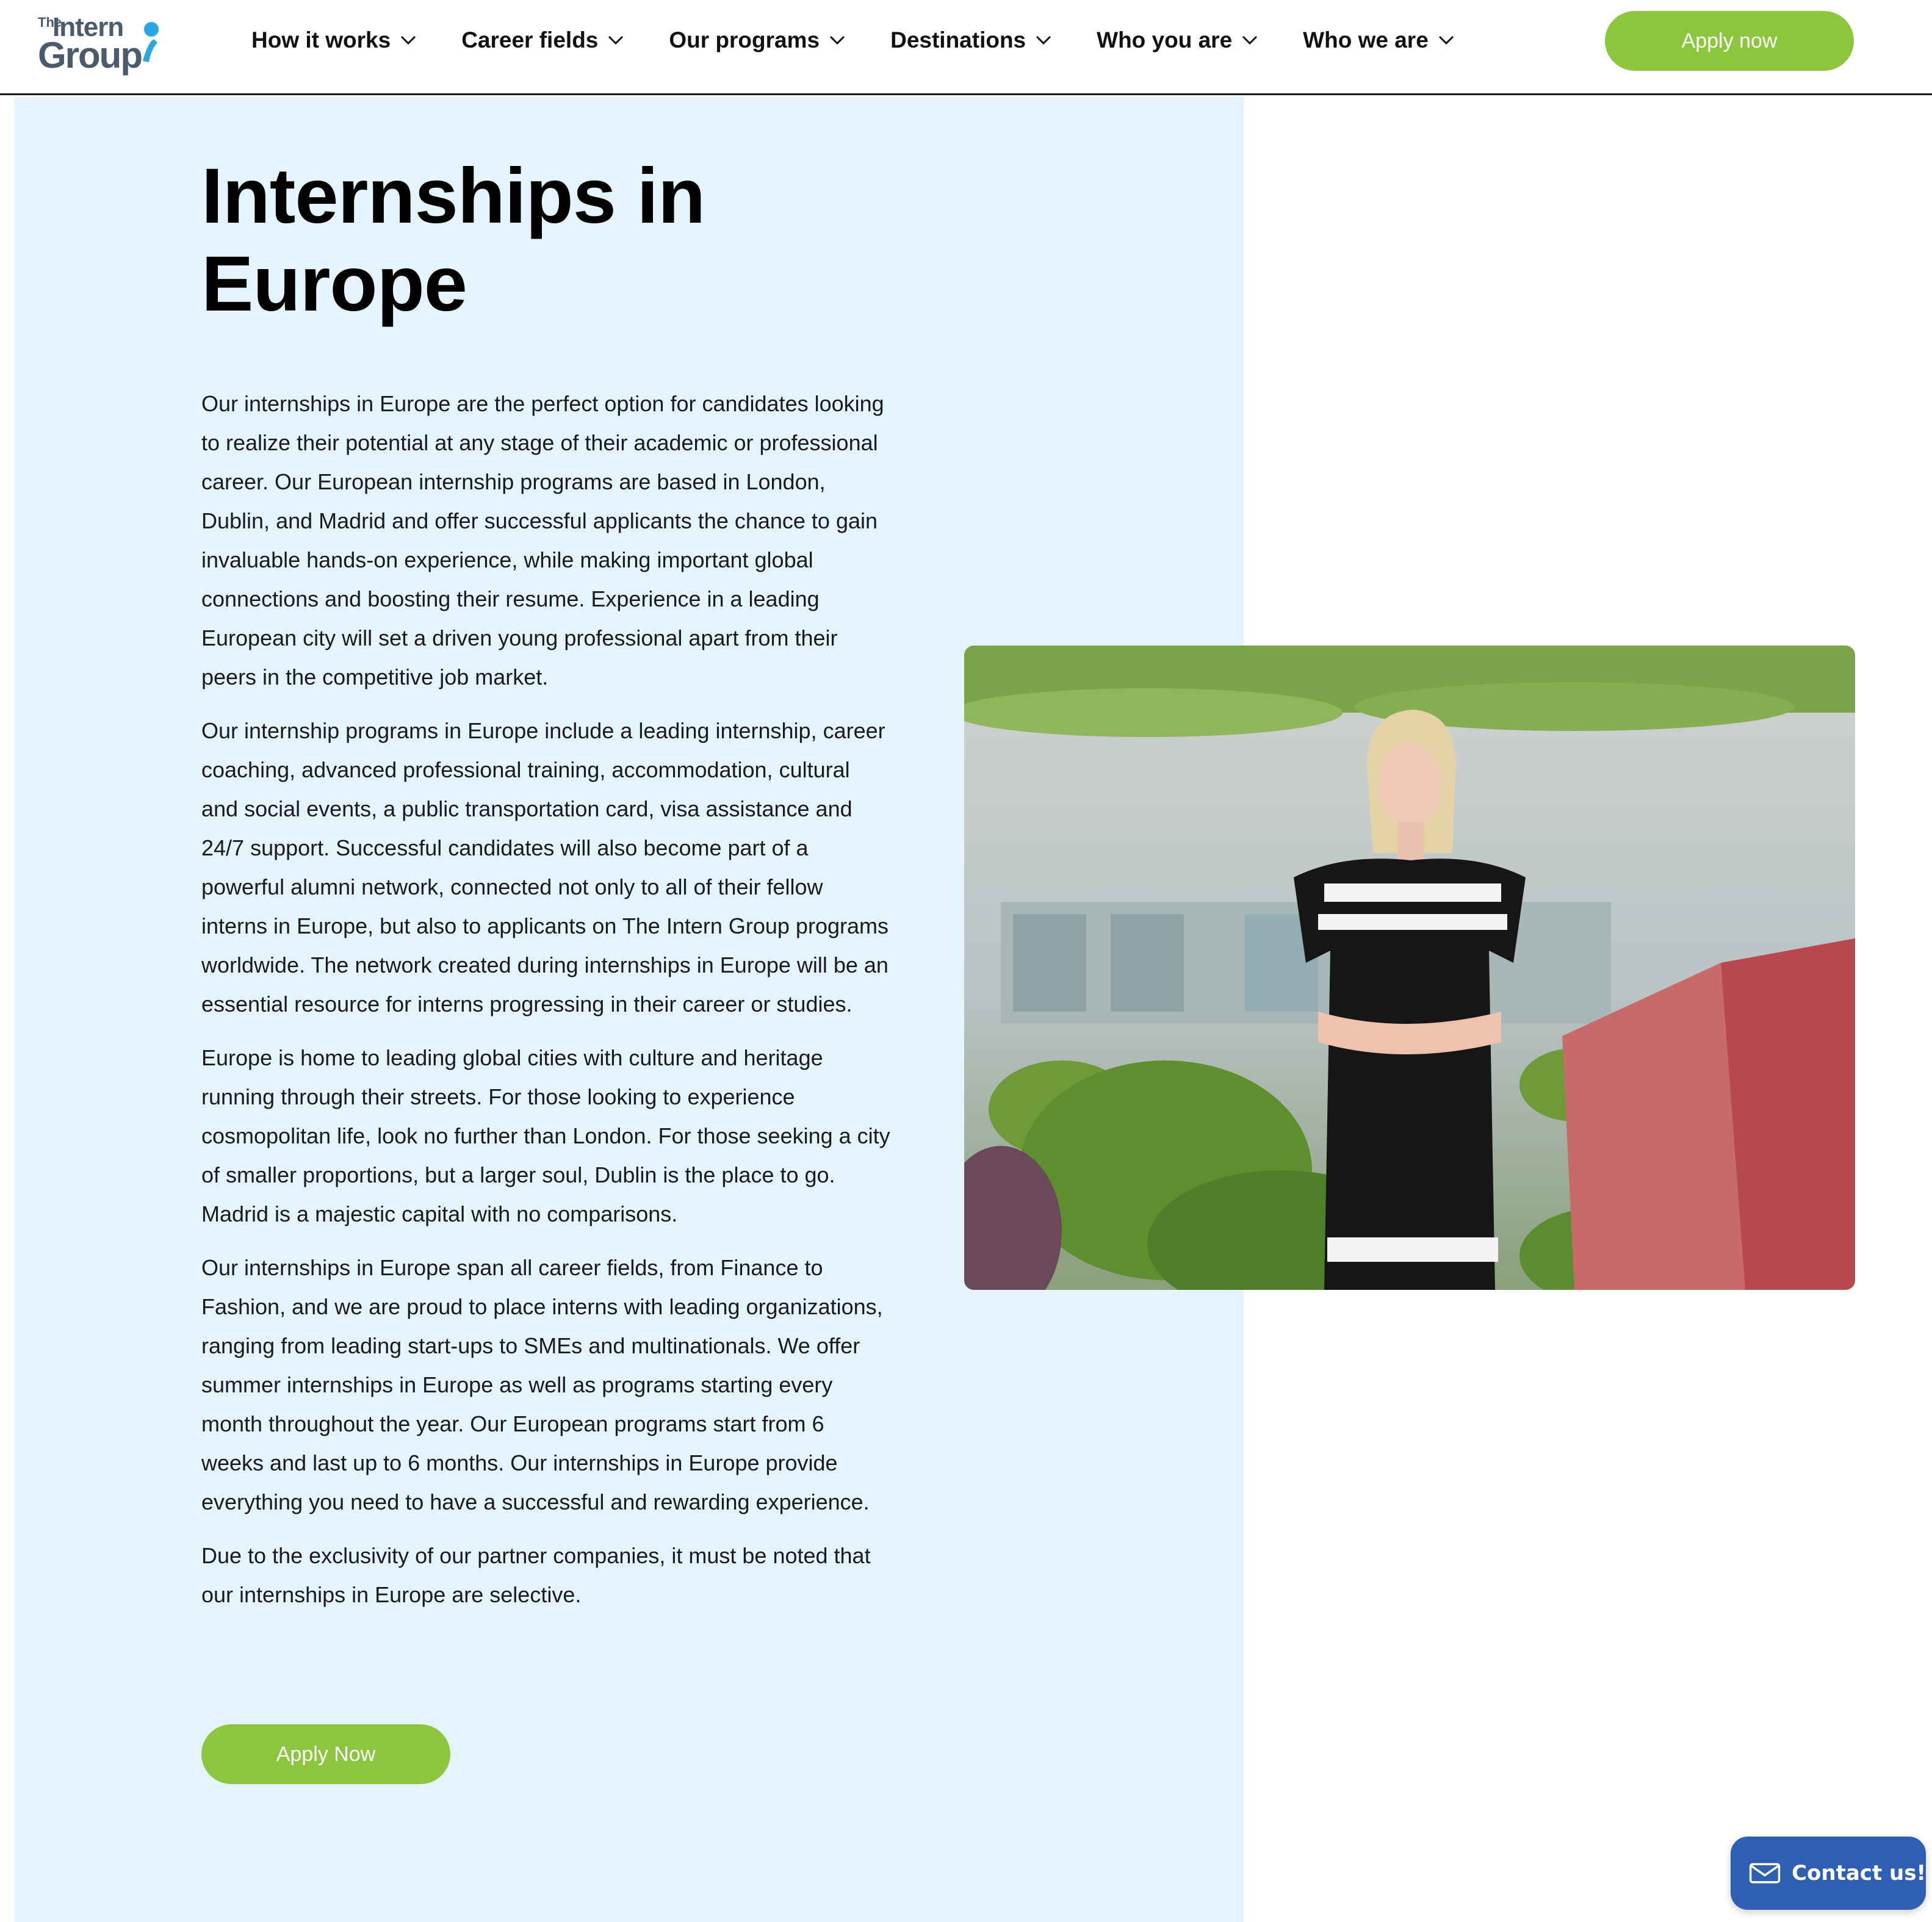 This screenshot has width=1932, height=1922. I want to click on page-title: Internships in Europe, so click(568, 240).